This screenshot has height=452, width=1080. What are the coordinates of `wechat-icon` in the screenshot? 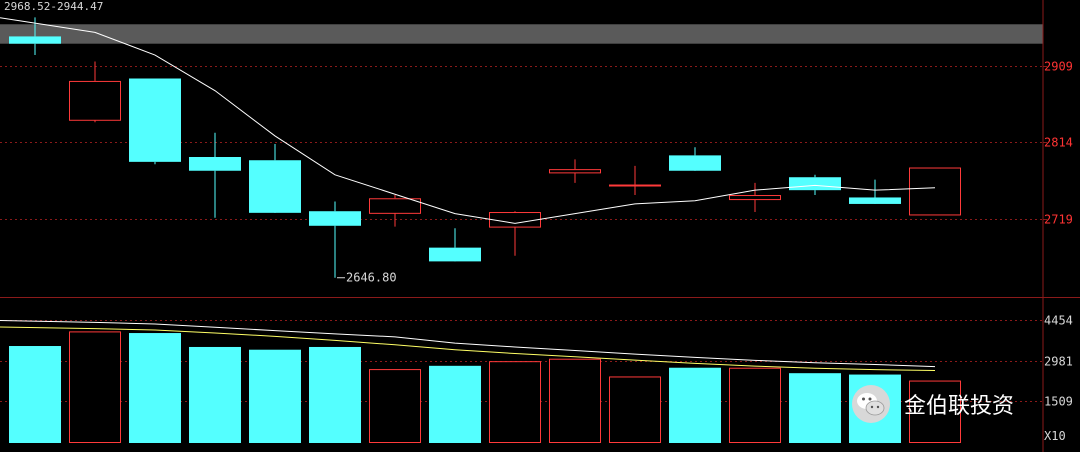 It's located at (871, 404).